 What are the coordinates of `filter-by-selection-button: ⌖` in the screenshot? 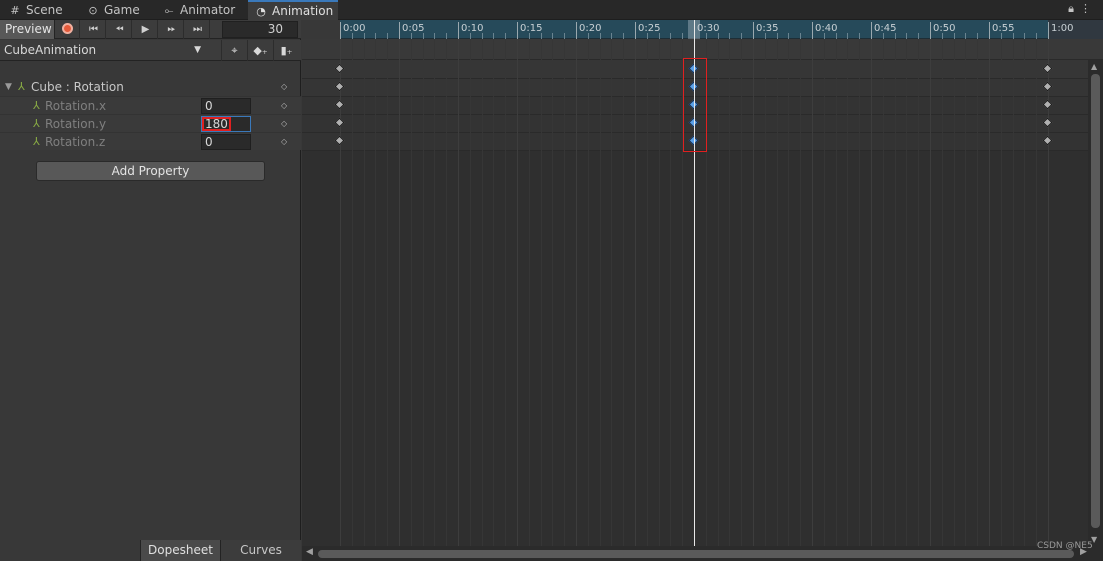 It's located at (234, 50).